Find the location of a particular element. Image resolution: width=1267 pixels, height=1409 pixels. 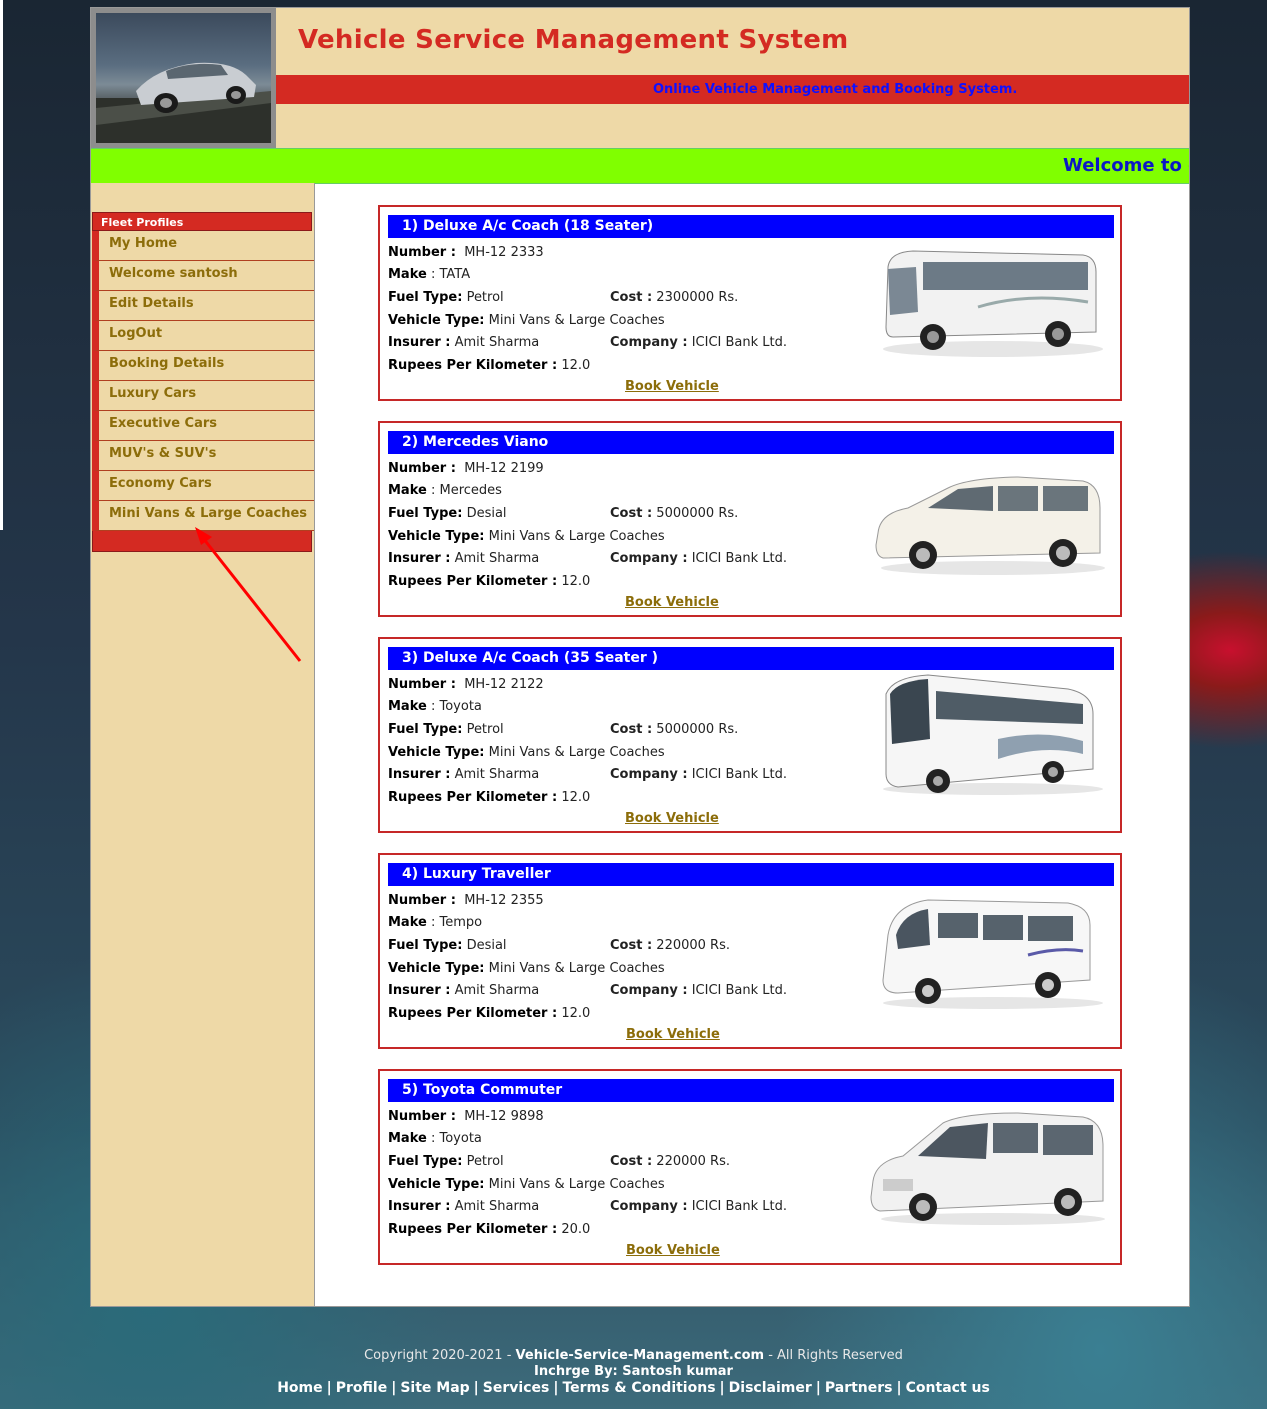

van-icon is located at coordinates (990, 525).